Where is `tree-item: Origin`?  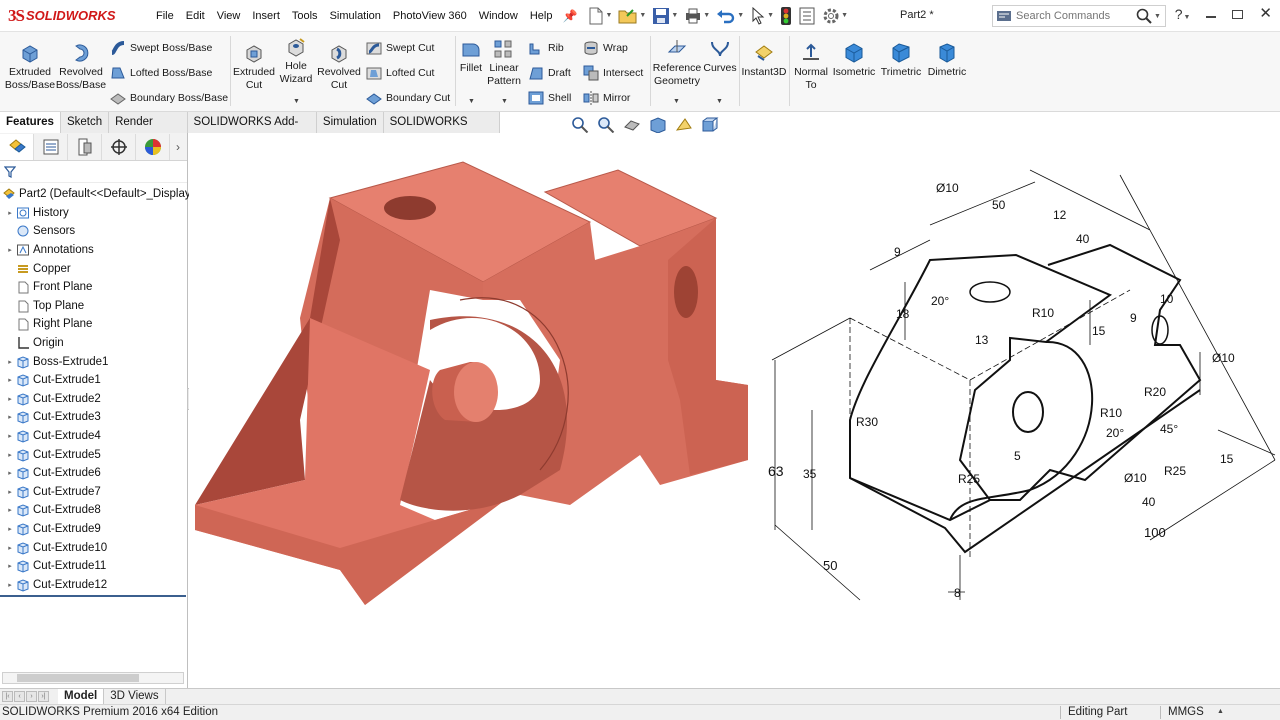 tree-item: Origin is located at coordinates (93, 343).